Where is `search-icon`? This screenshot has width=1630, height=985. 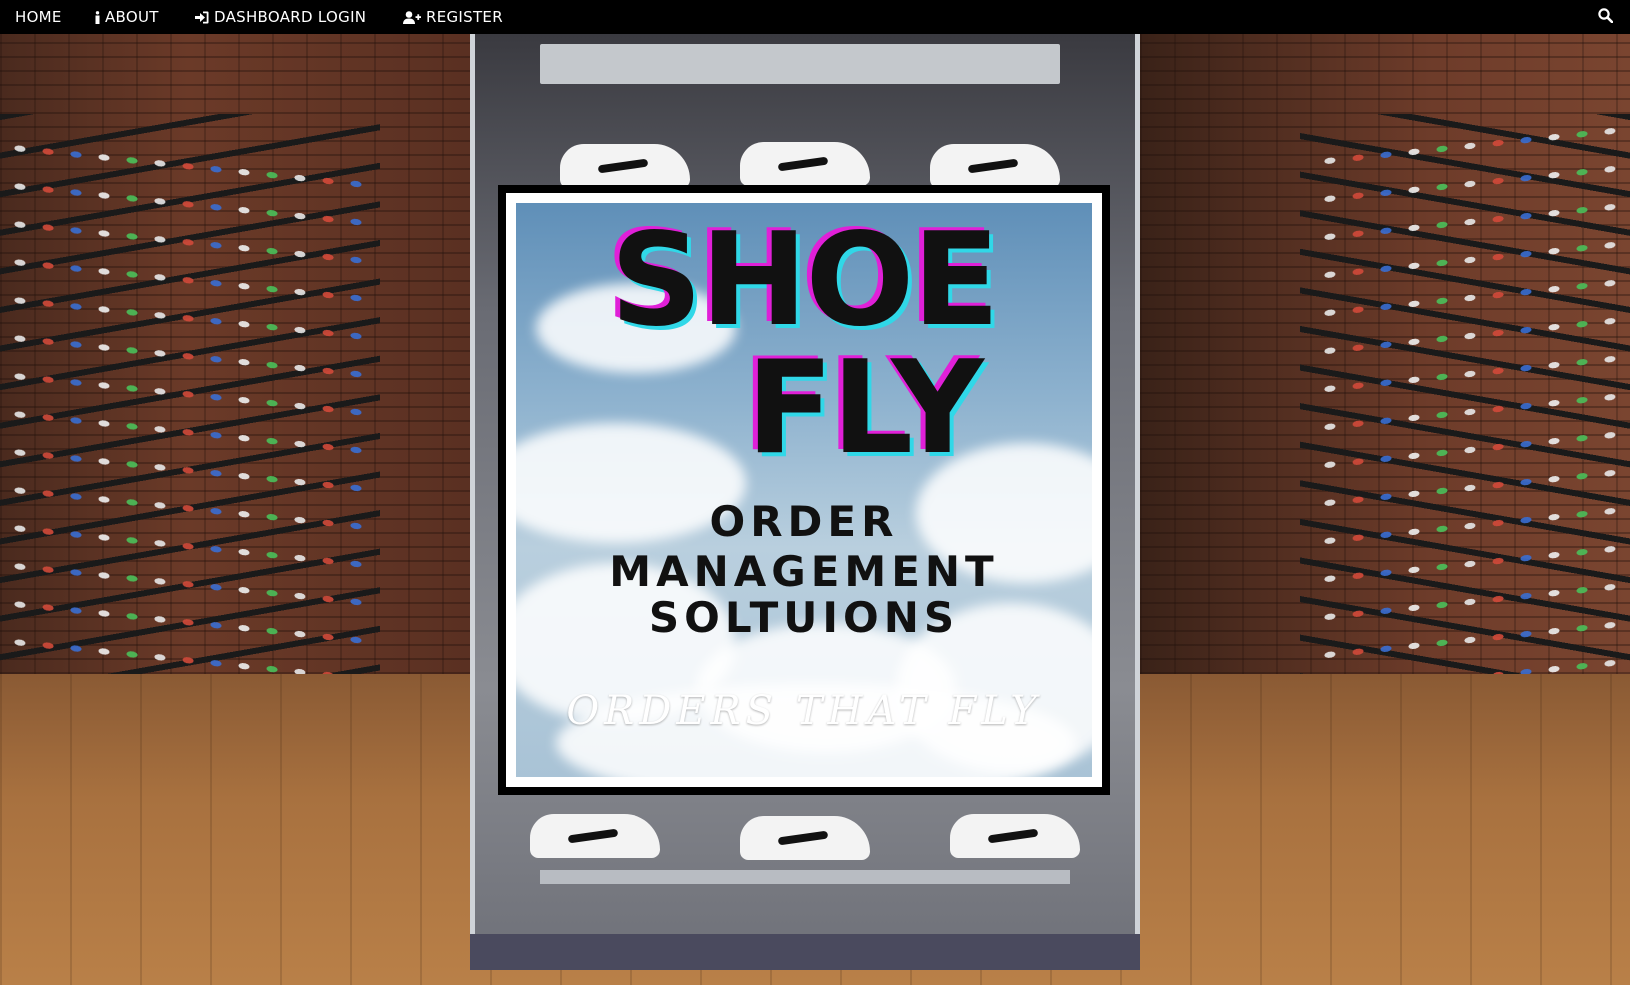
search-icon is located at coordinates (1606, 17).